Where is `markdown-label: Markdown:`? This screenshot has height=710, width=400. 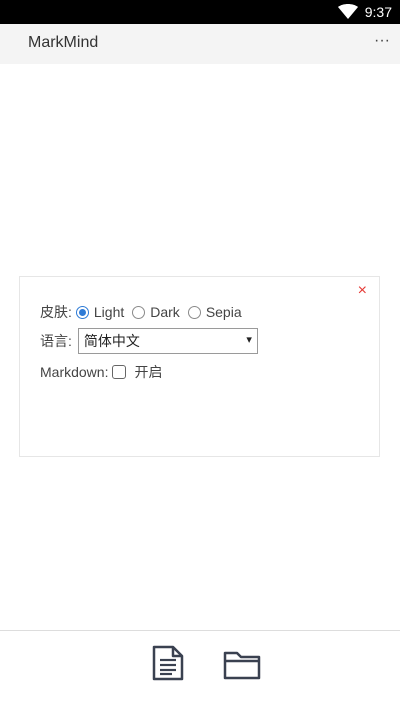 markdown-label: Markdown: is located at coordinates (74, 372).